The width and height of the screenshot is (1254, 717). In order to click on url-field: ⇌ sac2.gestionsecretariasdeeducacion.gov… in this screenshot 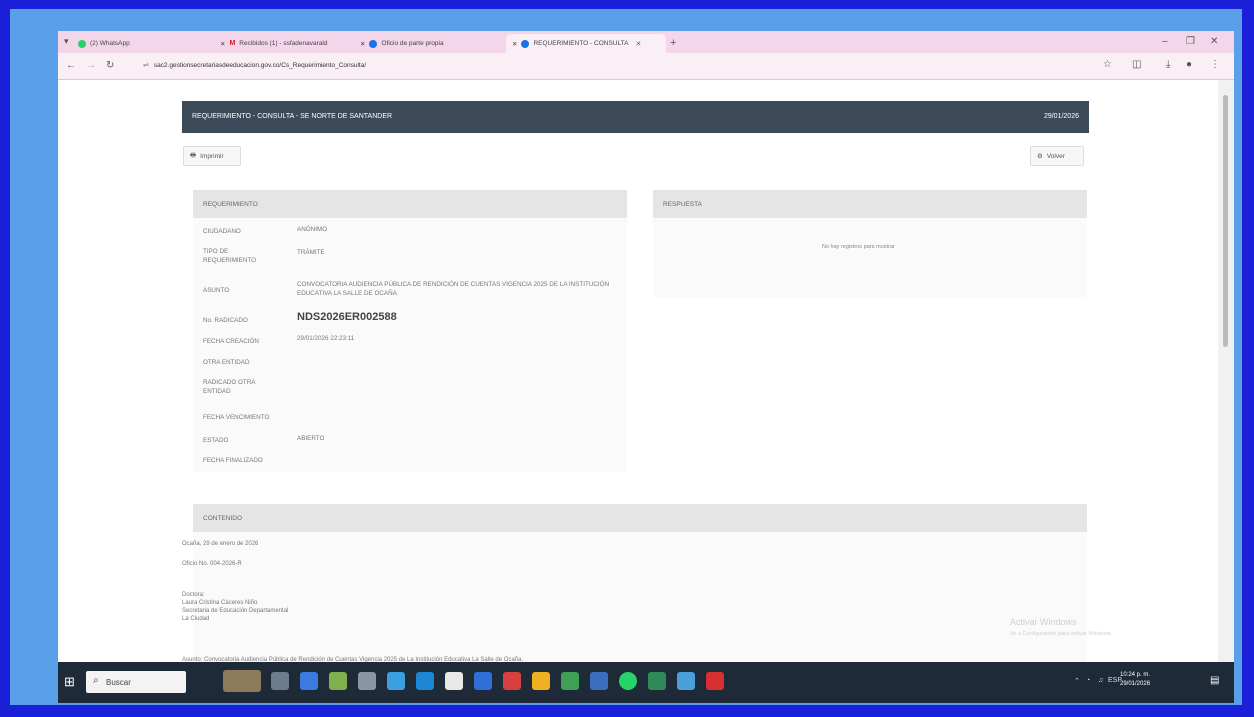, I will do `click(254, 65)`.